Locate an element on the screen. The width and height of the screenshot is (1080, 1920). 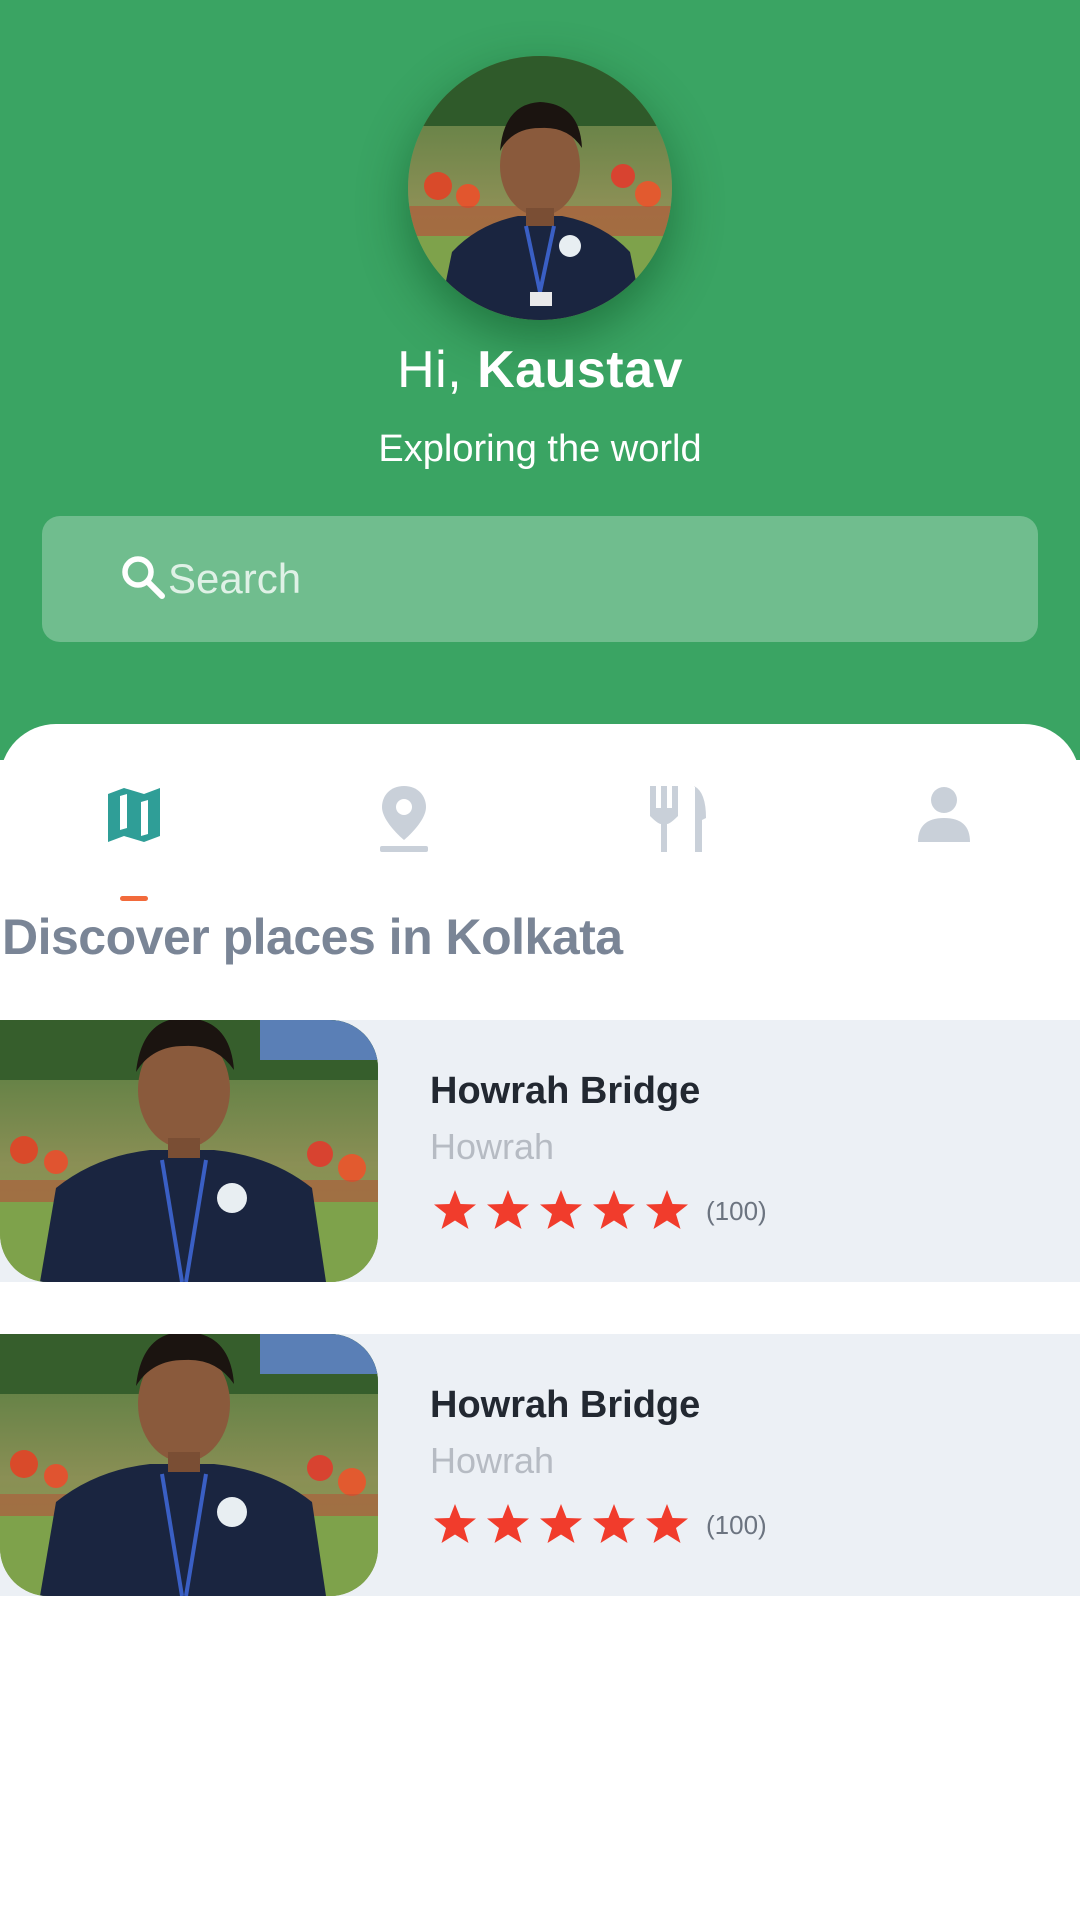
fork-knife-icon is located at coordinates (678, 819).